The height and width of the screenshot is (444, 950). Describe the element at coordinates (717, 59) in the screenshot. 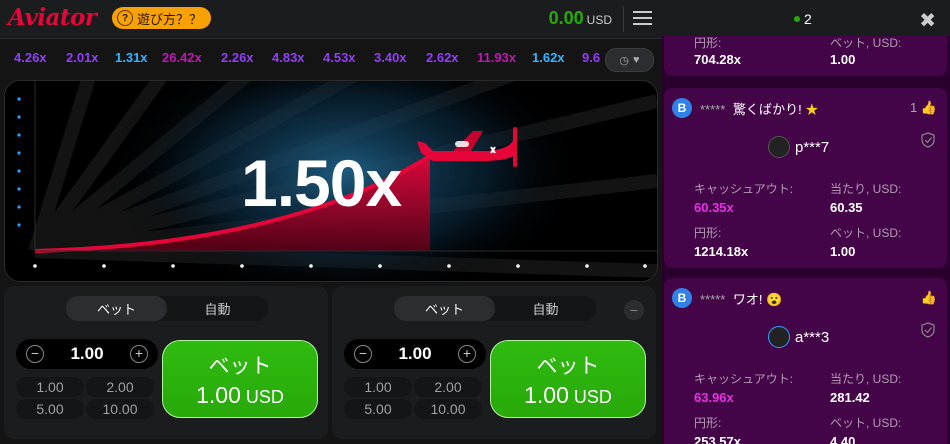

I see `round-value: 704.28x` at that location.